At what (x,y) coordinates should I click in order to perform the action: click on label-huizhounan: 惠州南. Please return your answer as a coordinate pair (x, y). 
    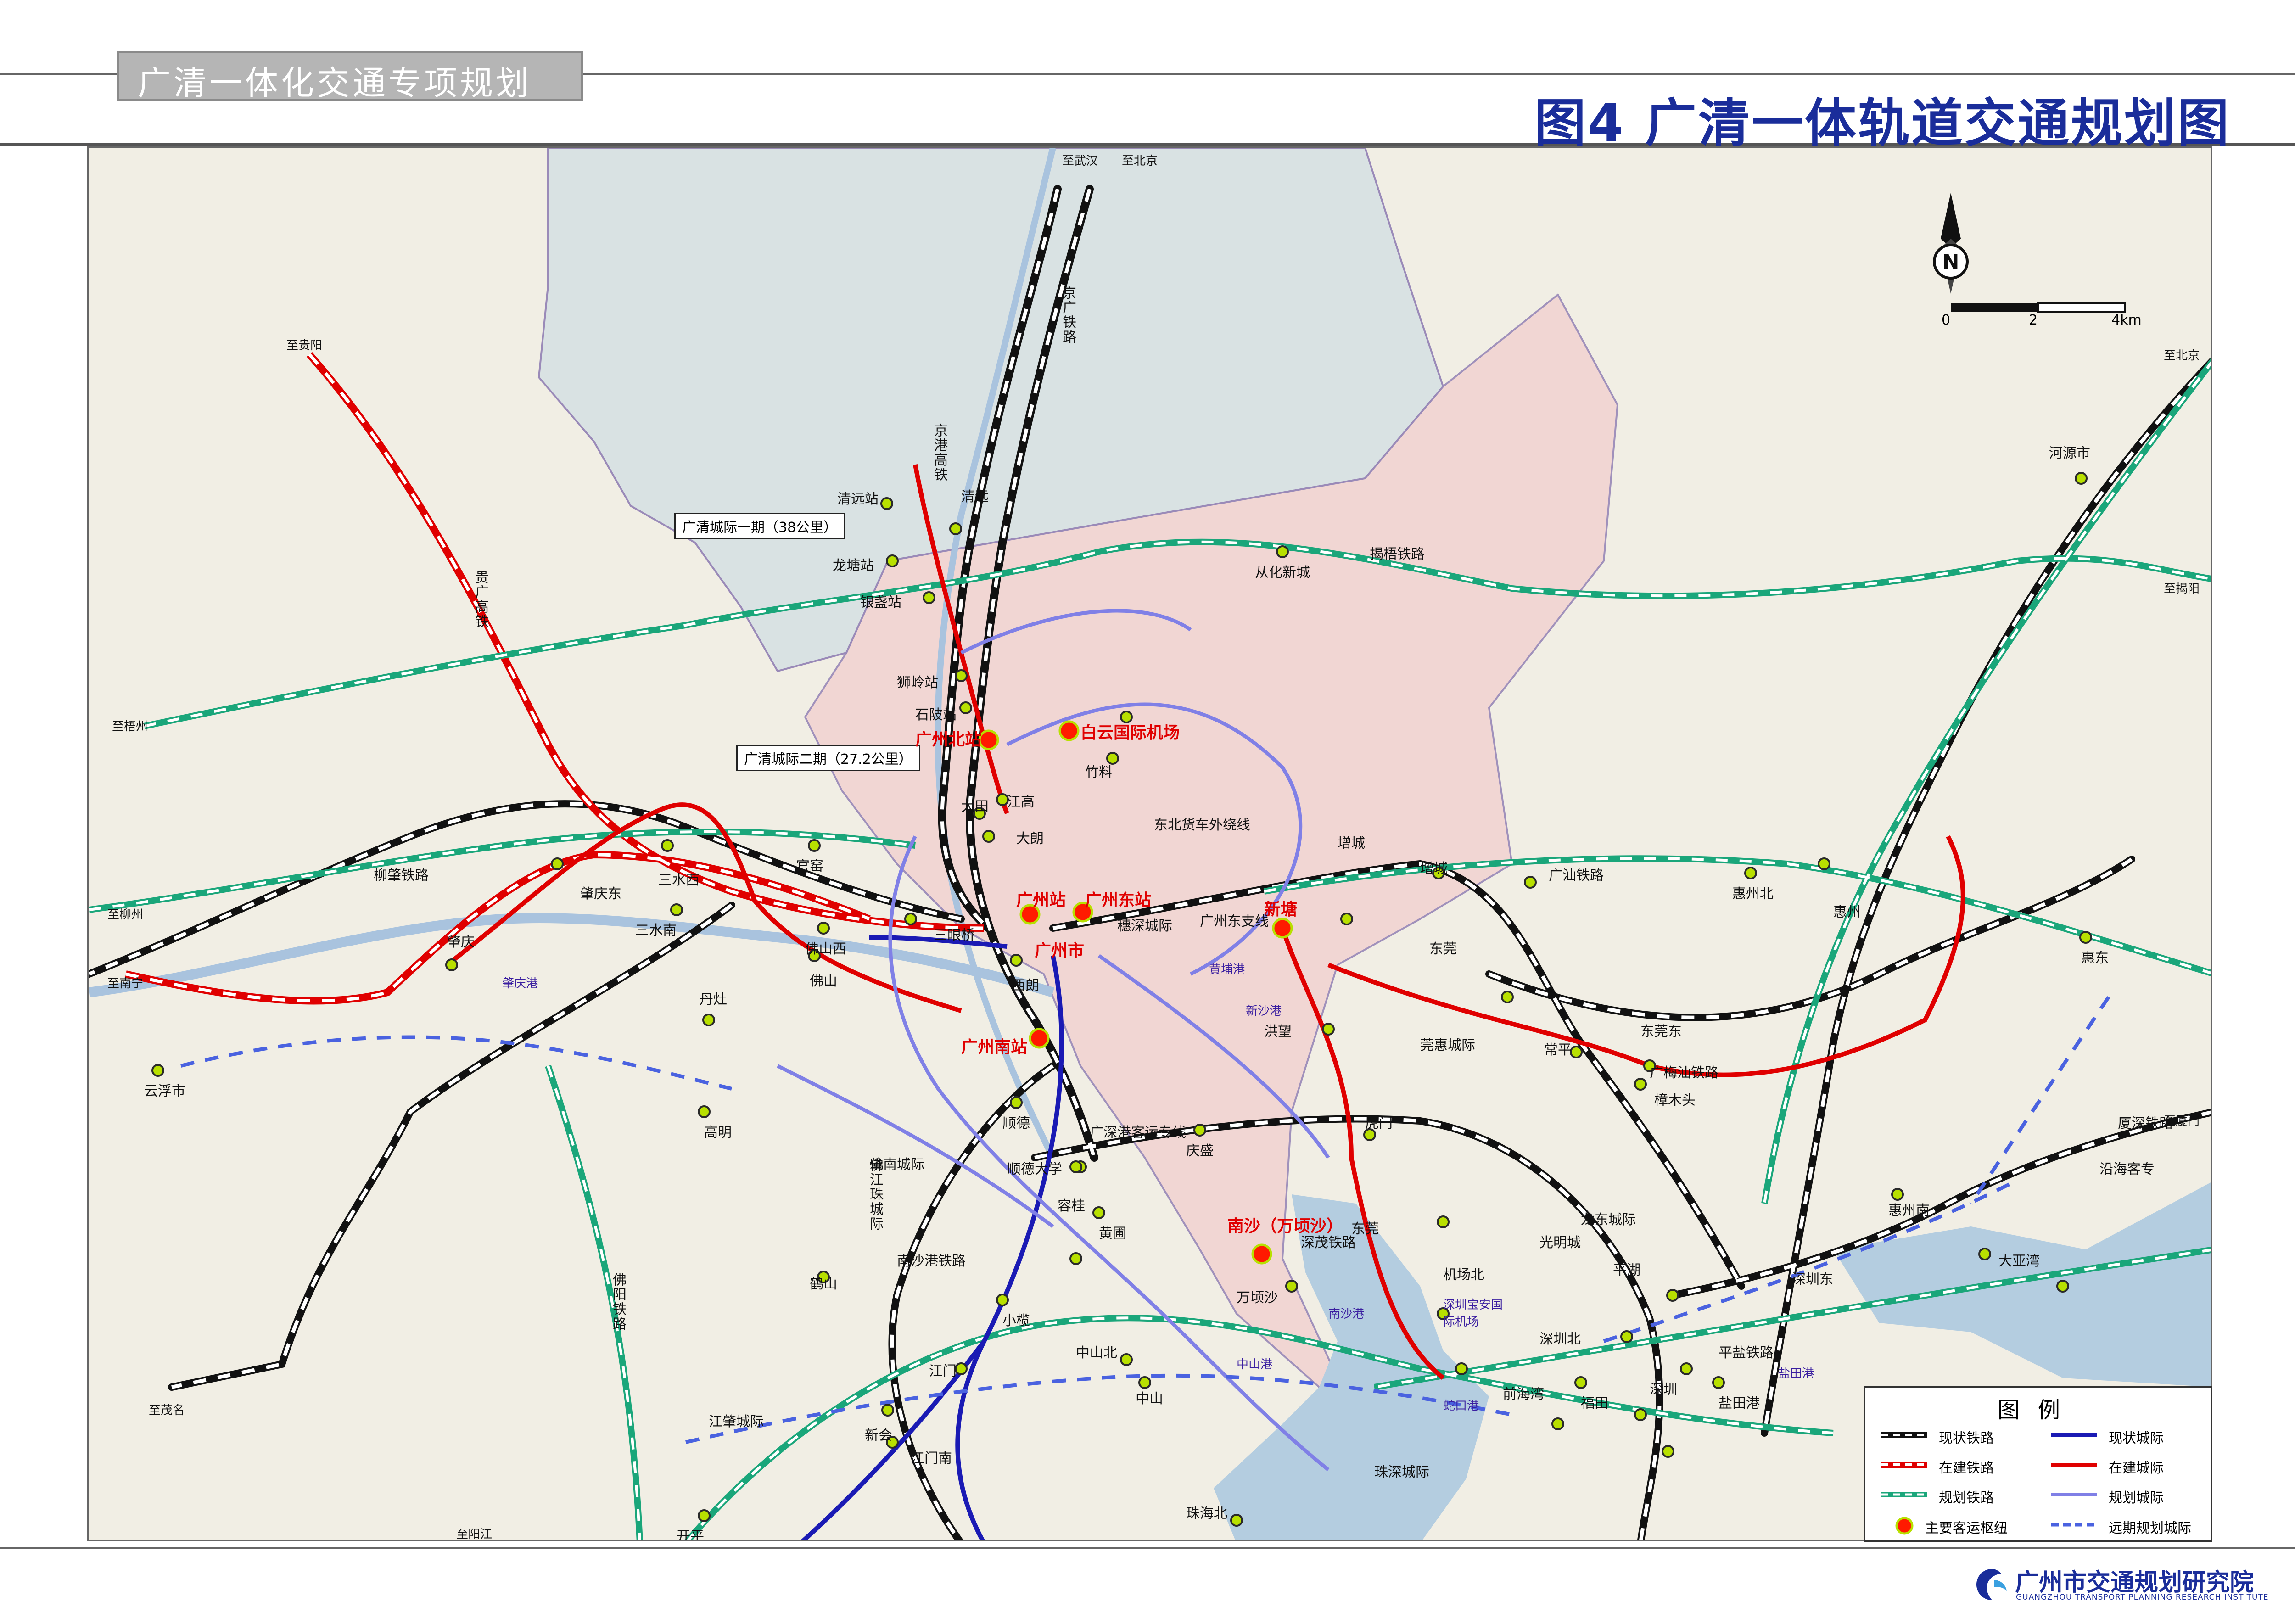
    Looking at the image, I should click on (1909, 1211).